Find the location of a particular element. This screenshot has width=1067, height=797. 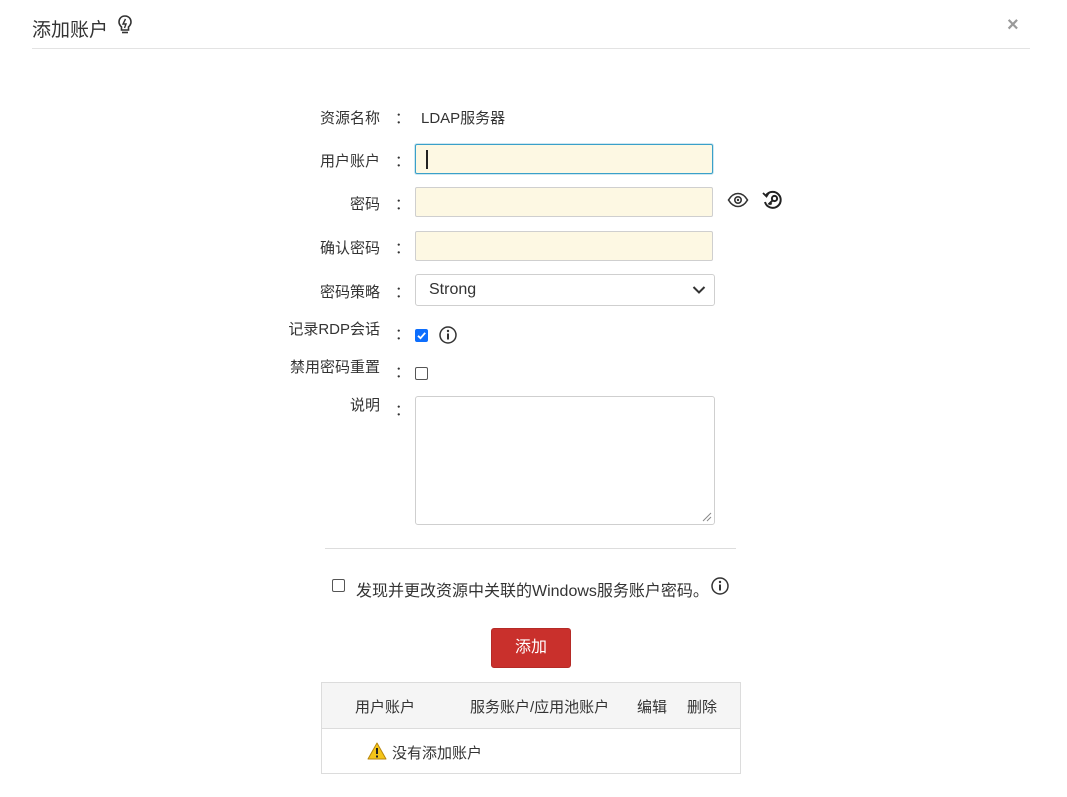

description-textarea is located at coordinates (565, 460).